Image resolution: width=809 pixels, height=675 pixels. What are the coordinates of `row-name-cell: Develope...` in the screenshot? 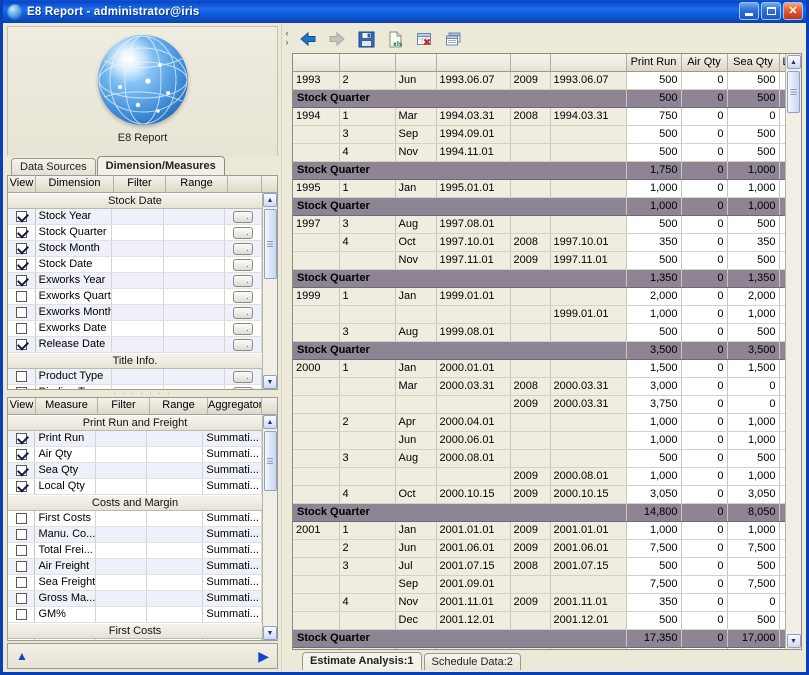 It's located at (65, 639).